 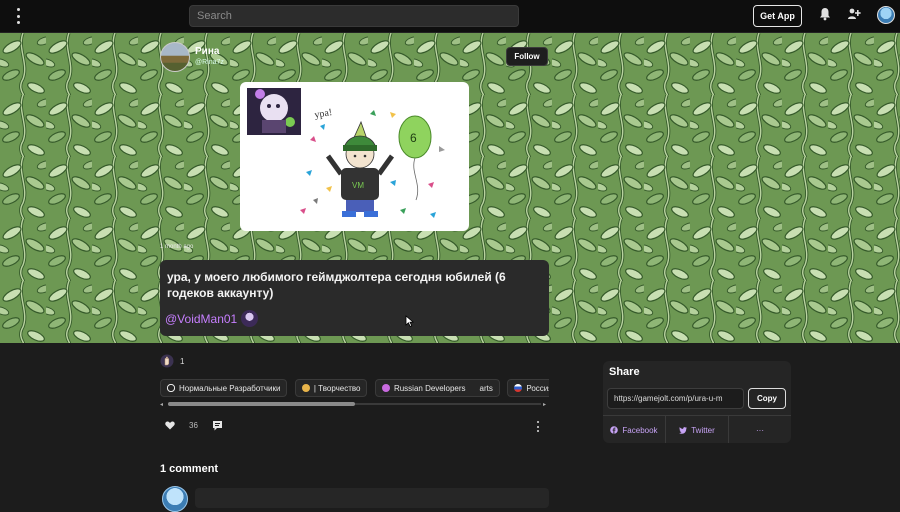 What do you see at coordinates (825, 14) in the screenshot?
I see `bell-icon` at bounding box center [825, 14].